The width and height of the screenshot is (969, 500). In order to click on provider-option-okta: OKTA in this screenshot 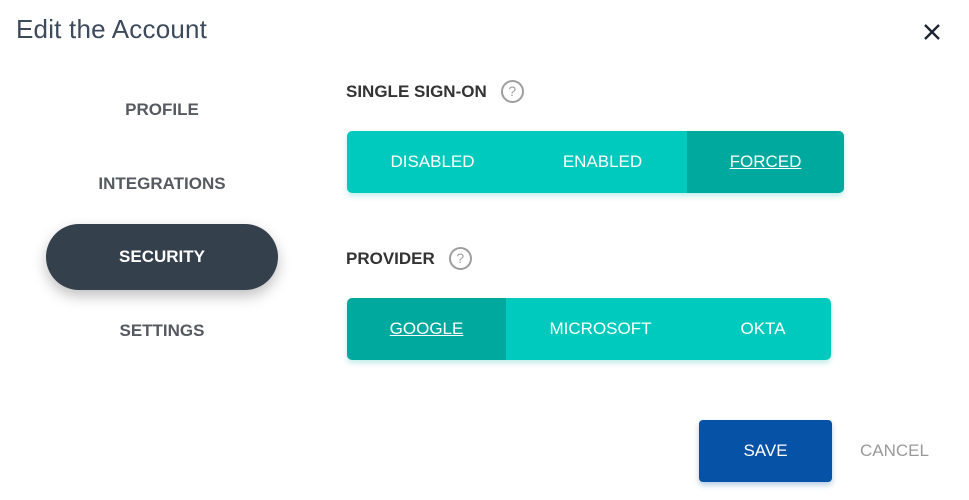, I will do `click(763, 329)`.